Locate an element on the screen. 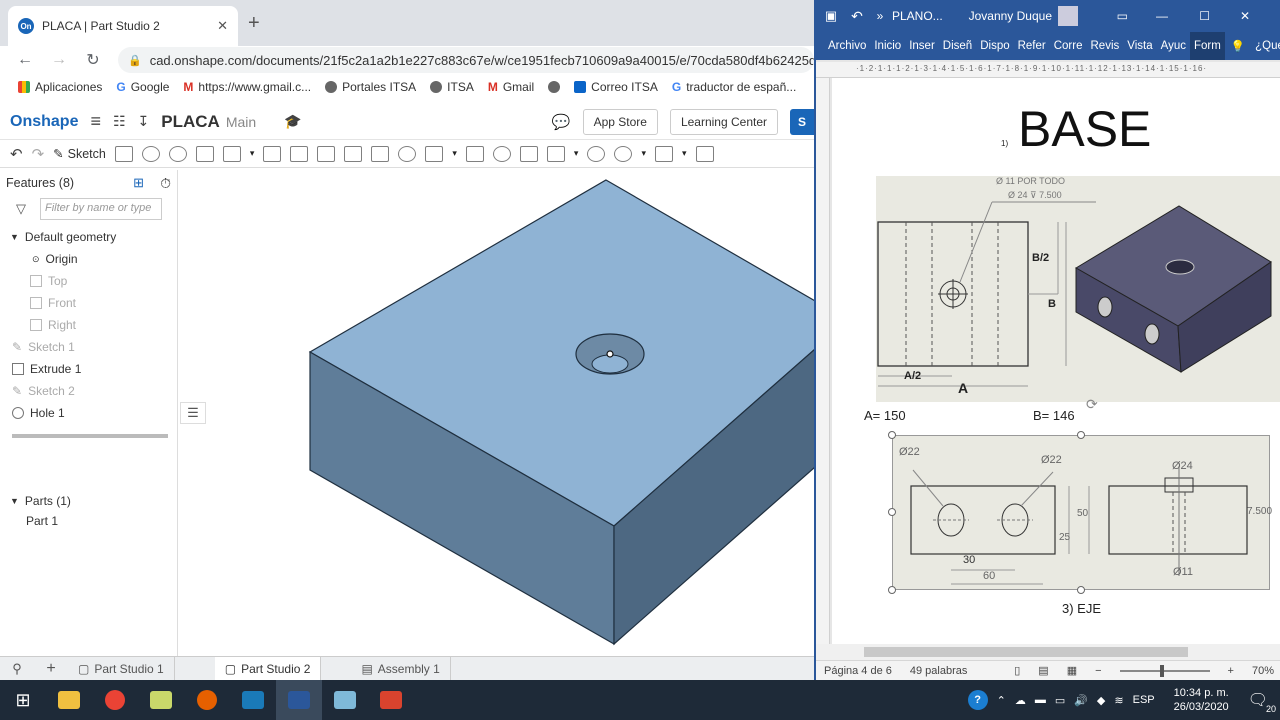 The width and height of the screenshot is (1280, 720). chevron-up-icon: ⌃ is located at coordinates (1001, 700).